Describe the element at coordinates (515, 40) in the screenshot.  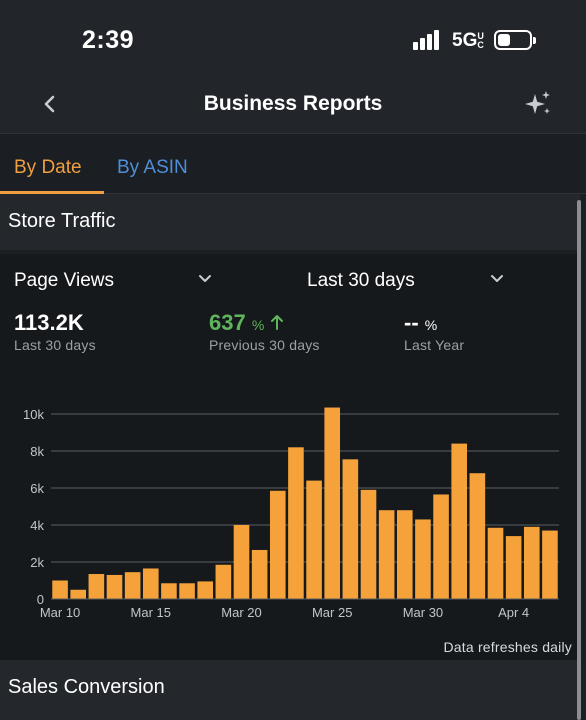
I see `battery-icon` at that location.